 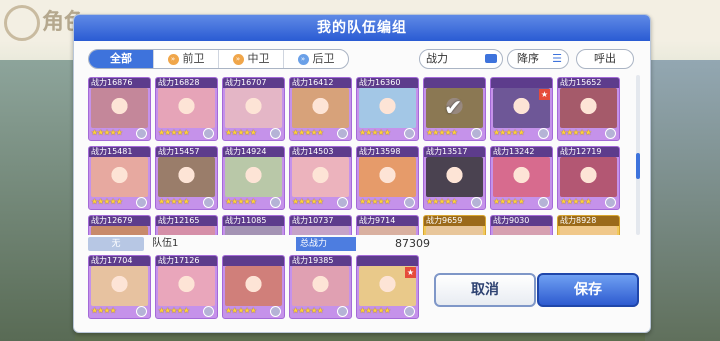 I want to click on roster-character-card: 战力15457 ★★★★★, so click(x=186, y=178).